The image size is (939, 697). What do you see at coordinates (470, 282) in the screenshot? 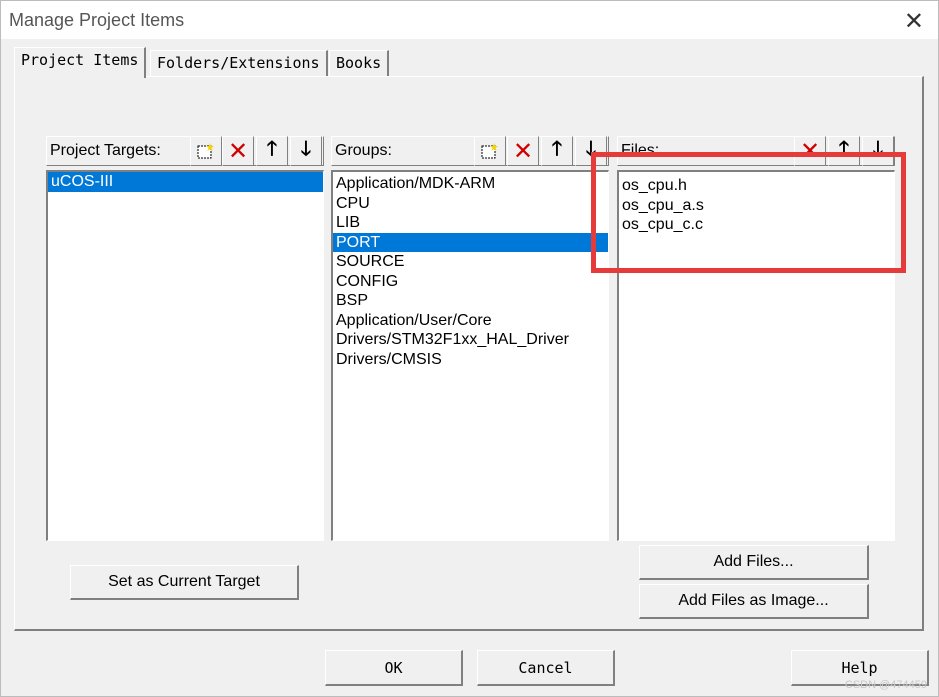
I see `list-item: CONFIG` at bounding box center [470, 282].